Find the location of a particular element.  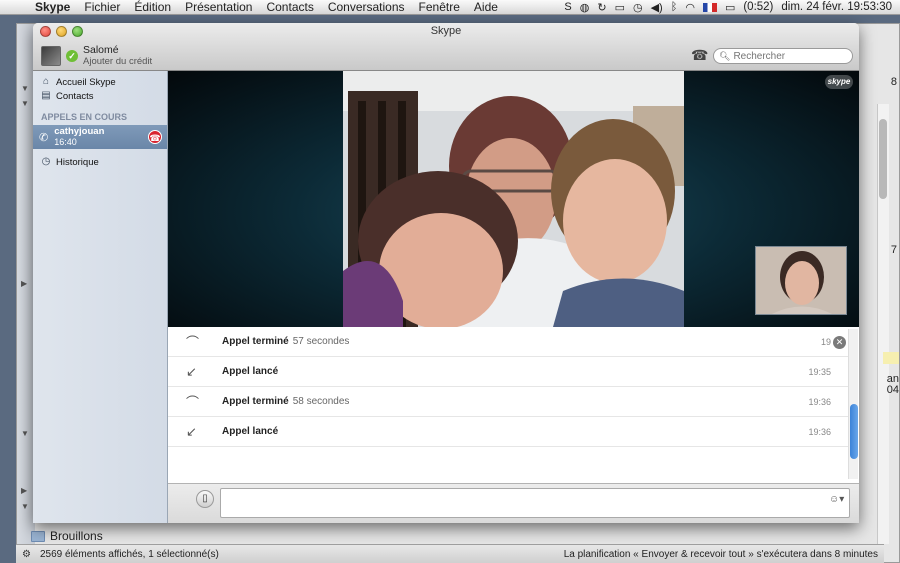

message-input is located at coordinates (535, 503).